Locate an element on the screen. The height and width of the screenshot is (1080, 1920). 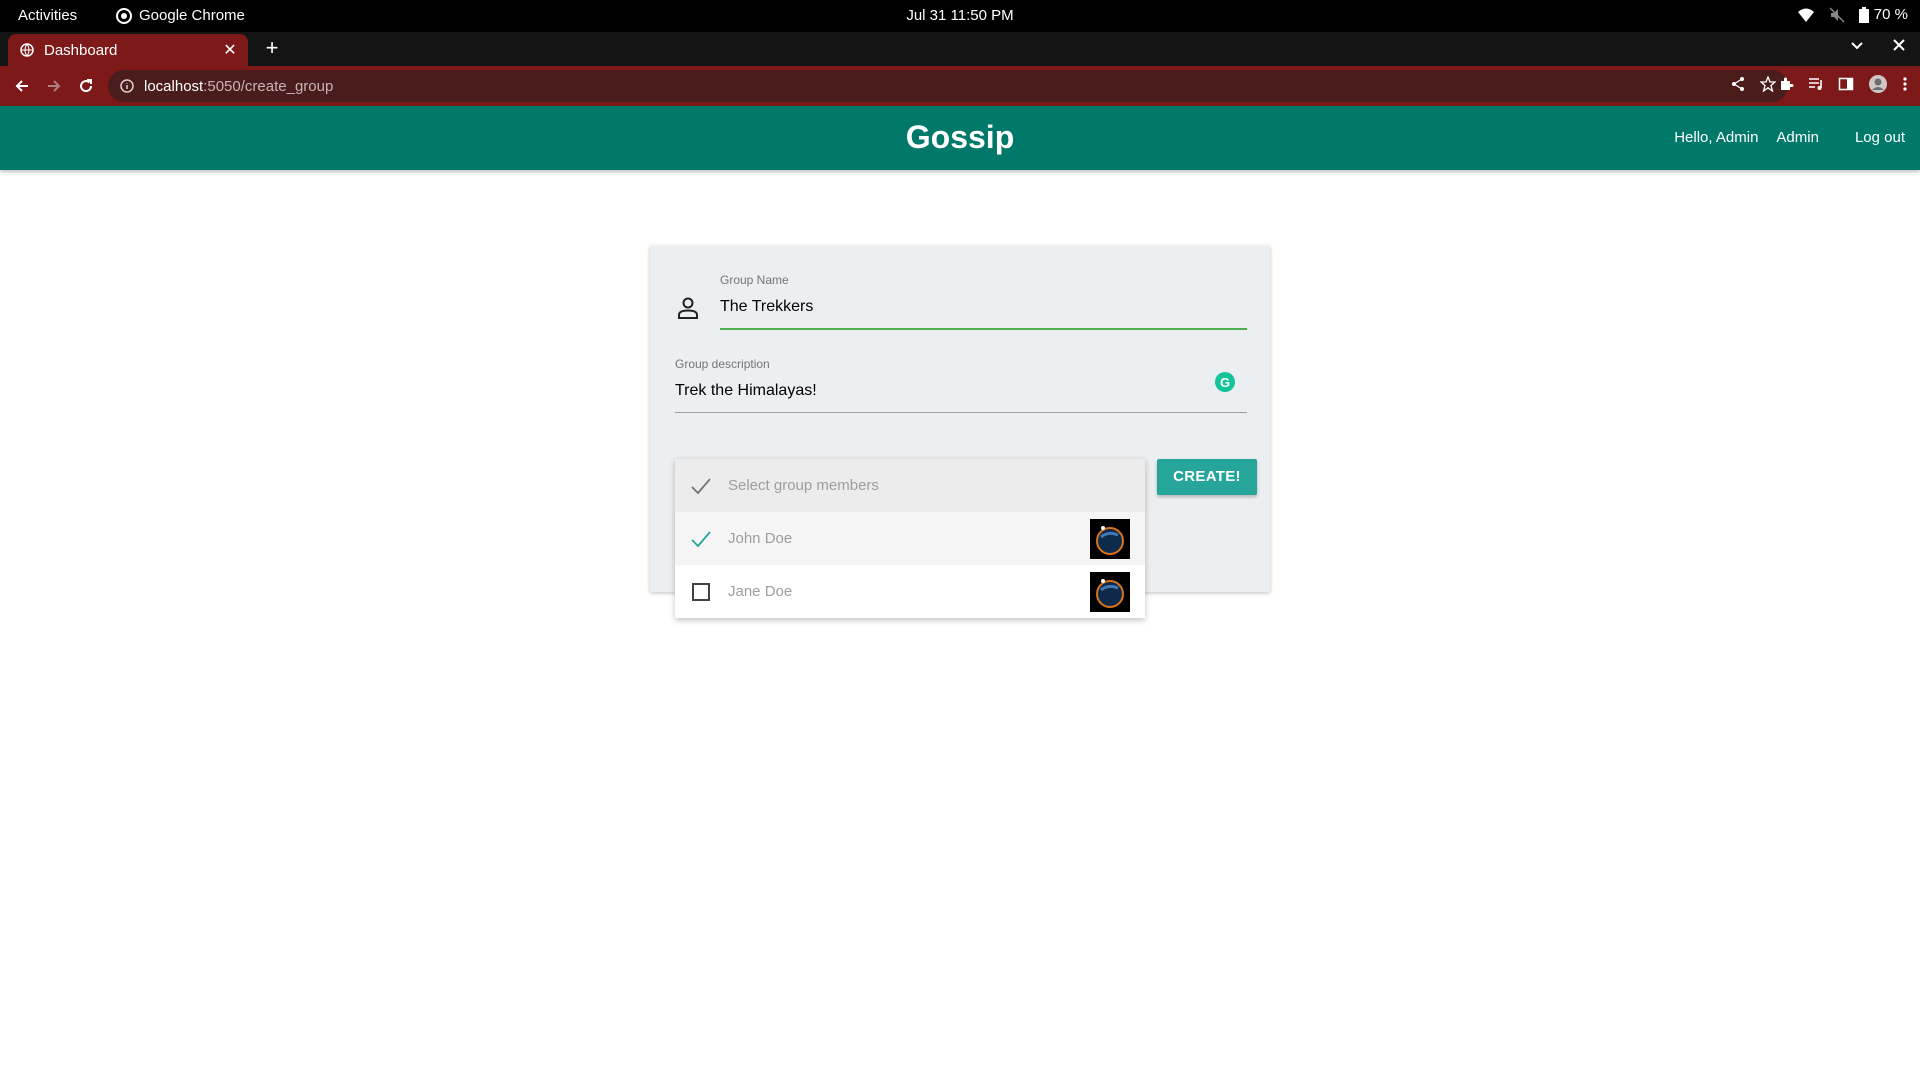
group-name-input: The Trekkers is located at coordinates (766, 307).